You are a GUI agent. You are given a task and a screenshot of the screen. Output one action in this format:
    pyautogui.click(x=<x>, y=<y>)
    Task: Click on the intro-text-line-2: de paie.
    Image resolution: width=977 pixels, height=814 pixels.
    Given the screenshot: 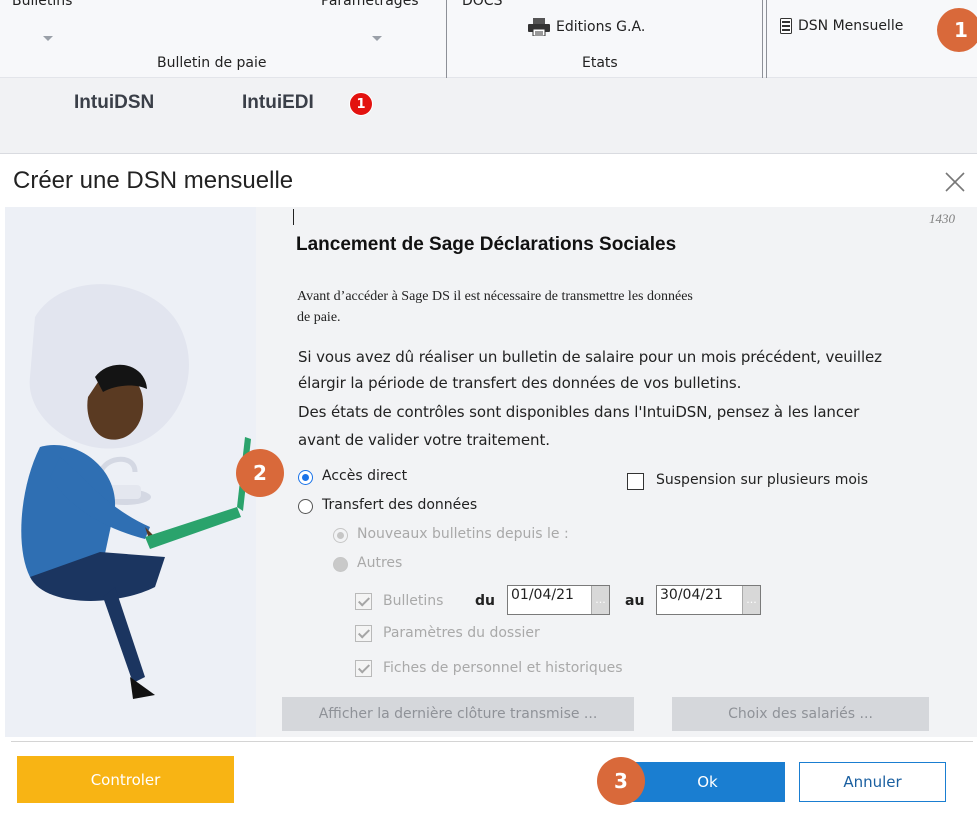 What is the action you would take?
    pyautogui.click(x=319, y=317)
    